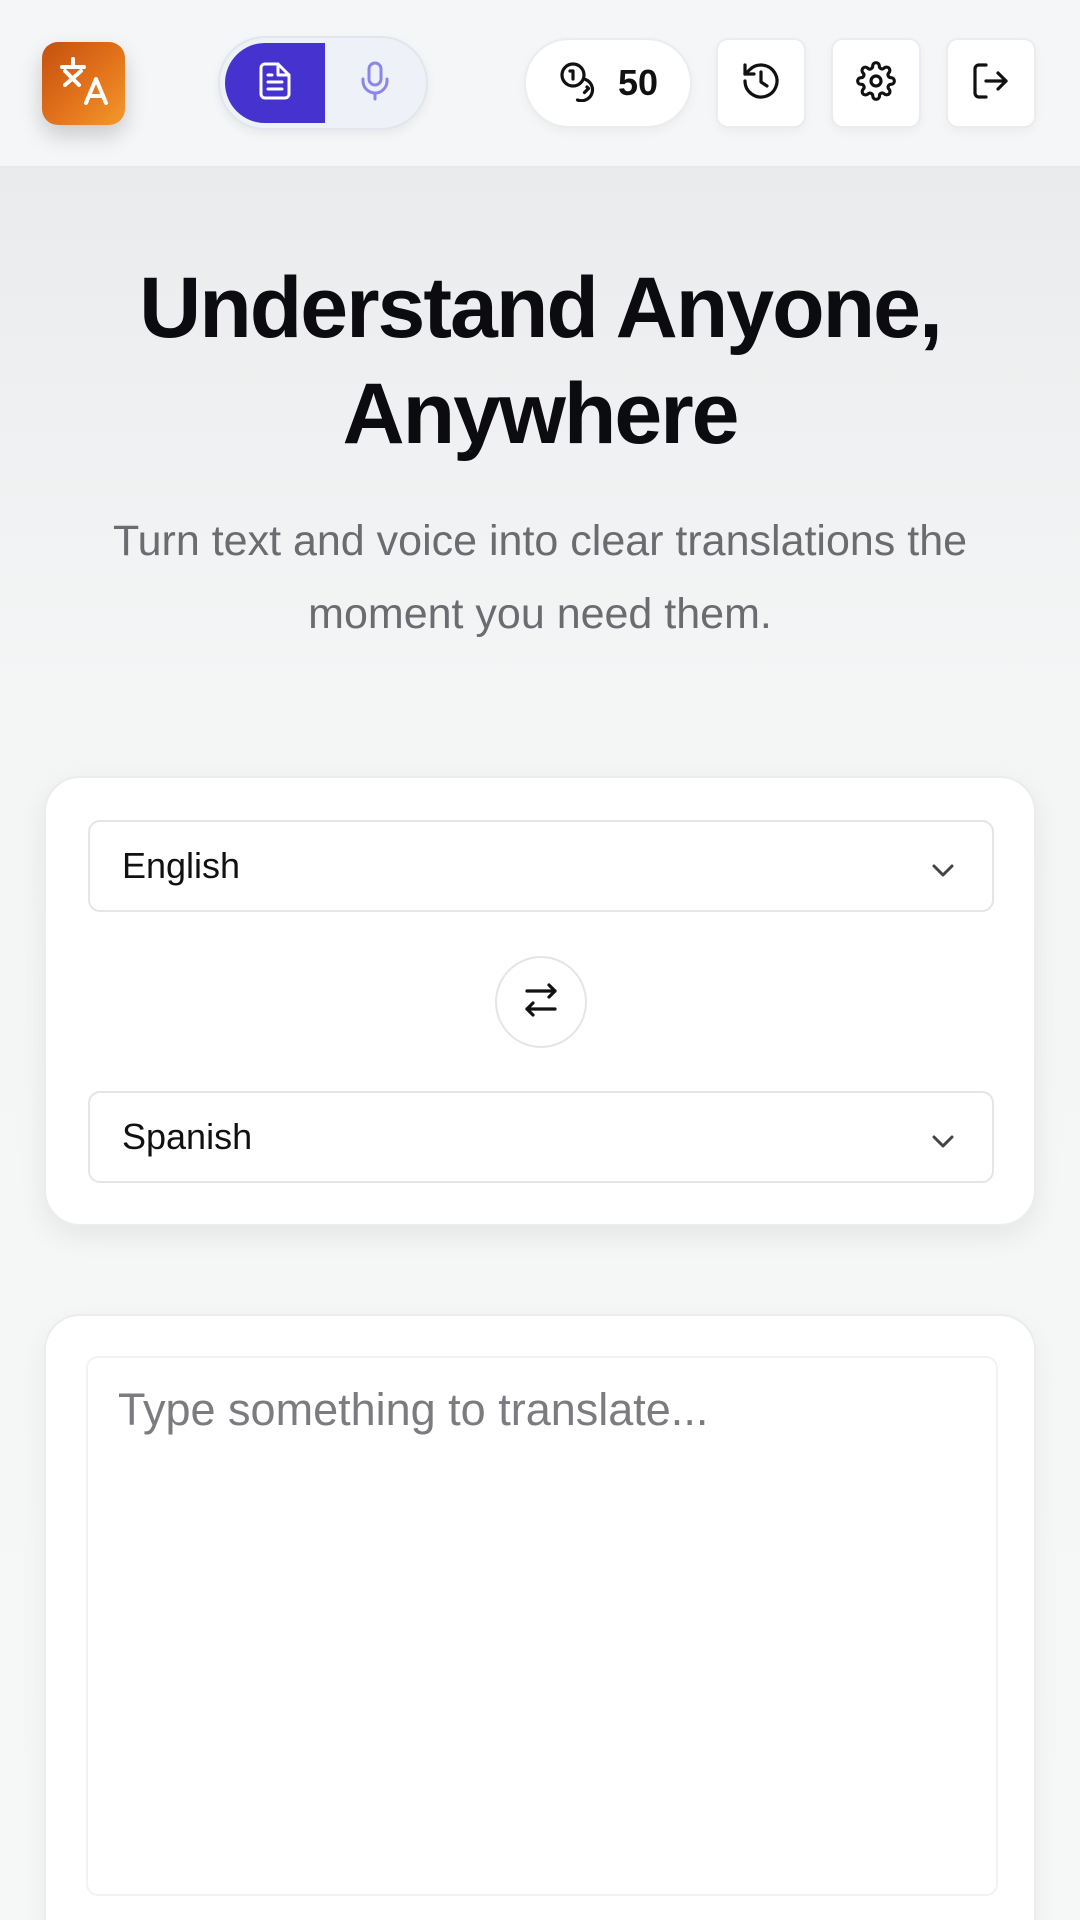  I want to click on logout-icon, so click(991, 83).